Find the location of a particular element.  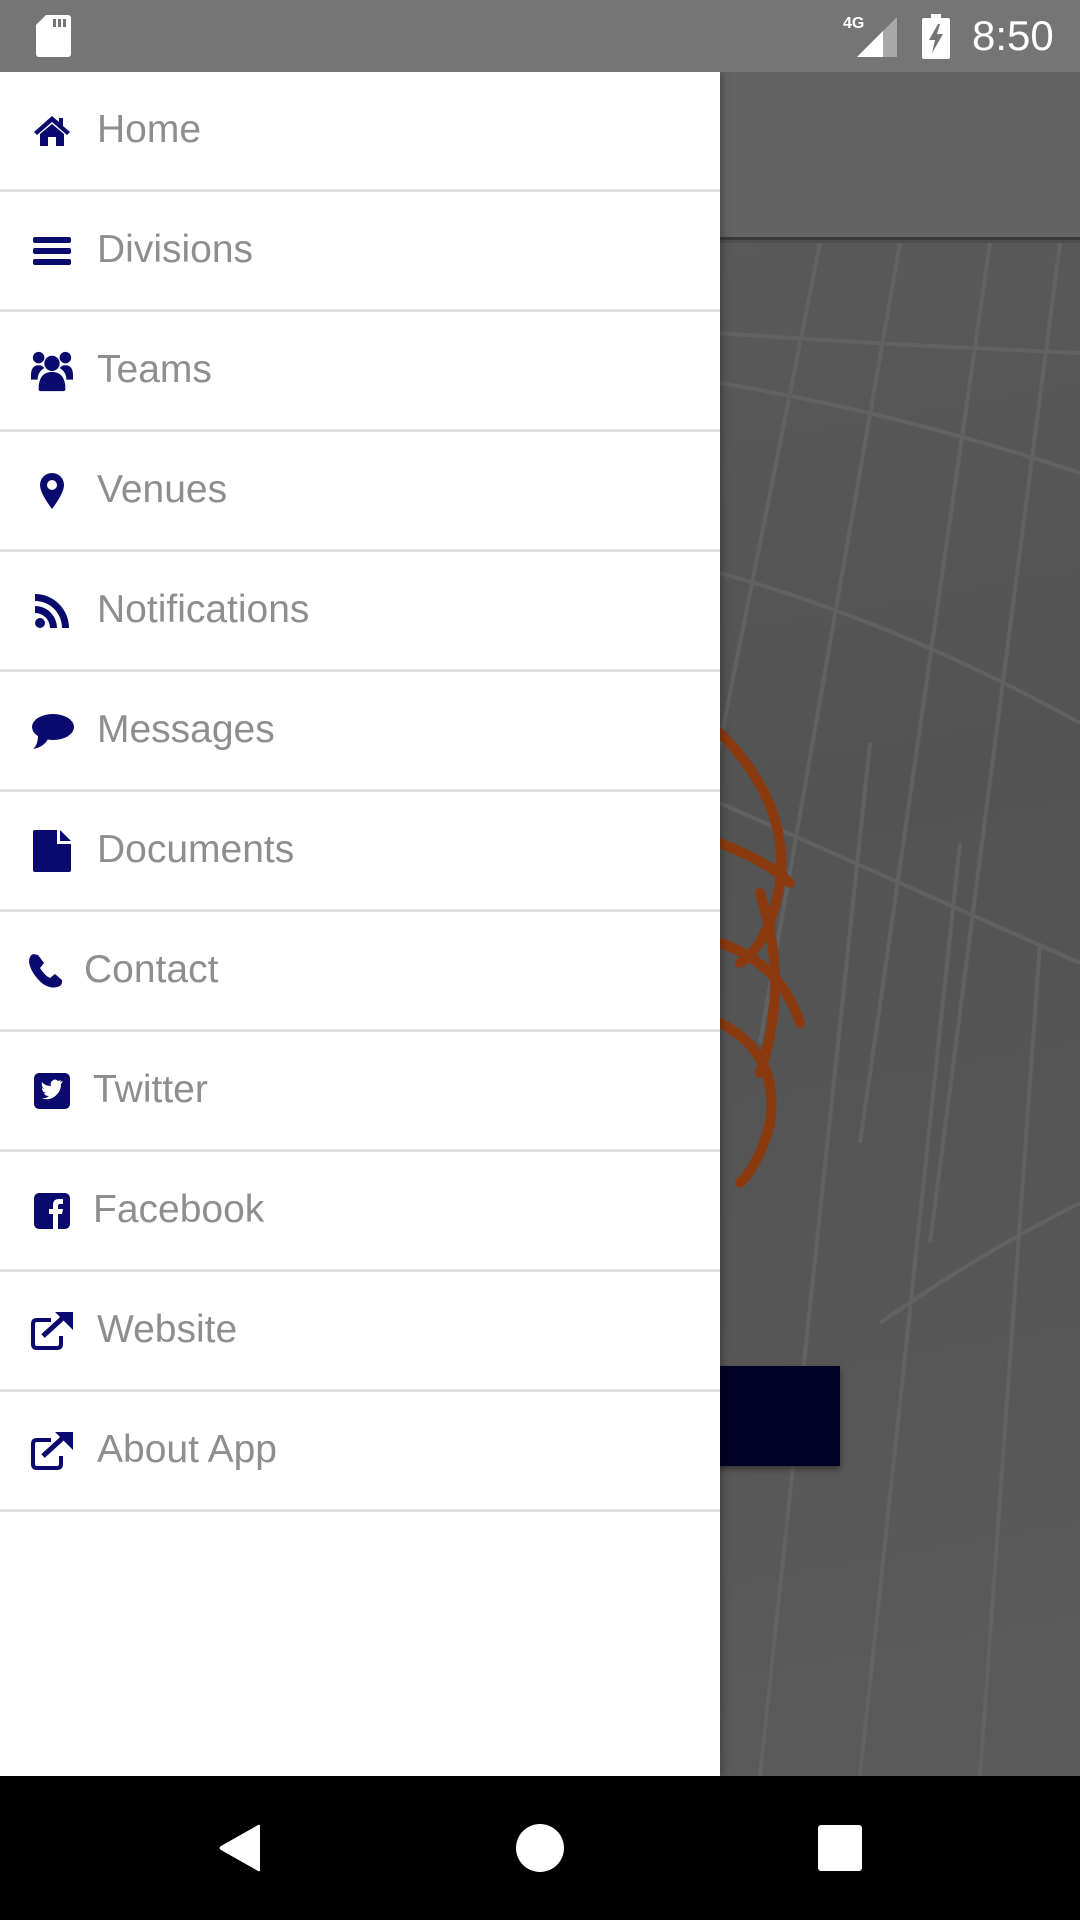

drawer-item-label: Contact is located at coordinates (151, 969).